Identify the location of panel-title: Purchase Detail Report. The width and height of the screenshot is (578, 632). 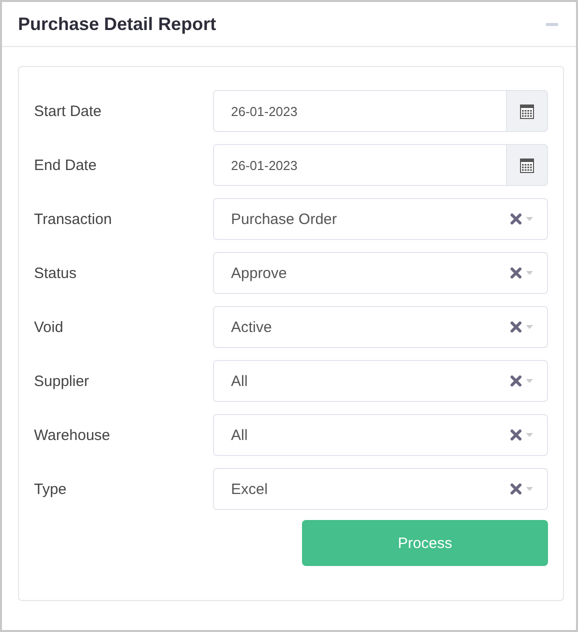
(117, 24).